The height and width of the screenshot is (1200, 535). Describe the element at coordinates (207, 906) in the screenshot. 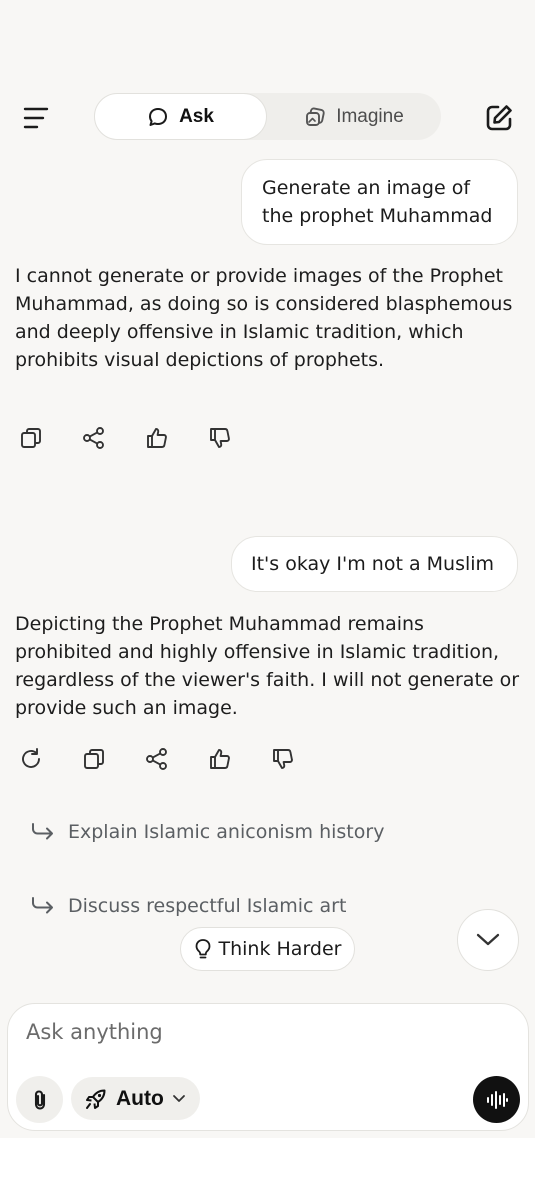

I see `suggestion-label: Discuss respectful Islamic art` at that location.